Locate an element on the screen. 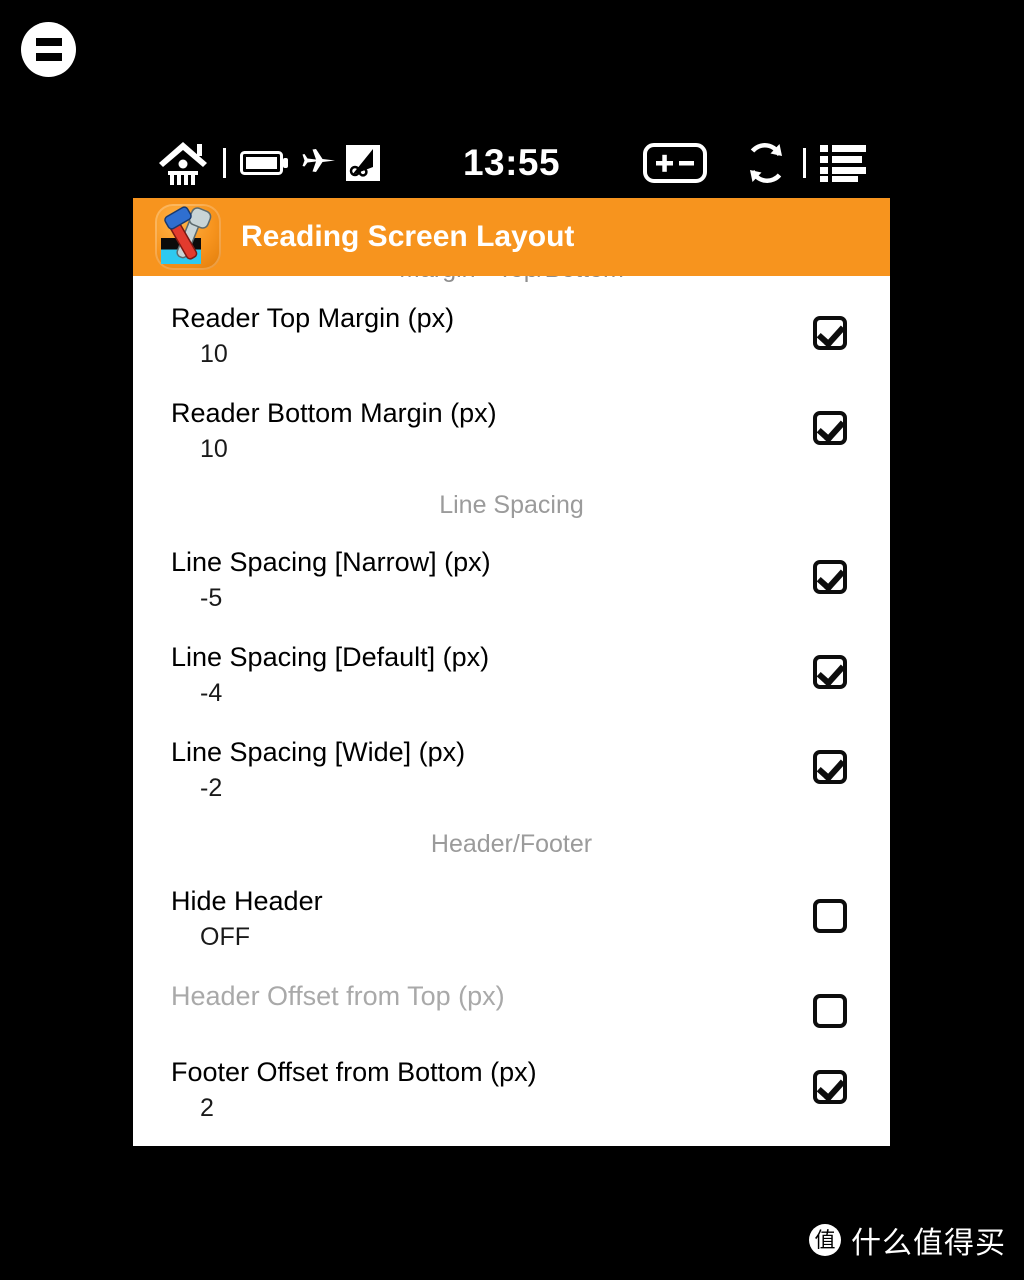  settings-row: Reader Top Margin (px) 10 is located at coordinates (511, 335).